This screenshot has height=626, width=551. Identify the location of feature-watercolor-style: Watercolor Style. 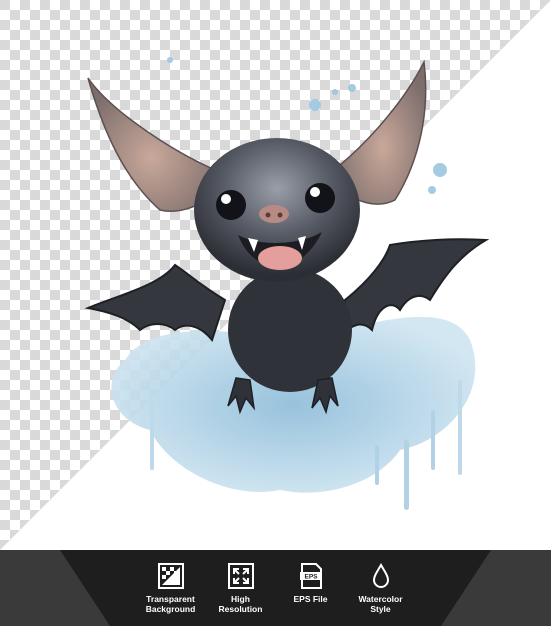
(381, 588).